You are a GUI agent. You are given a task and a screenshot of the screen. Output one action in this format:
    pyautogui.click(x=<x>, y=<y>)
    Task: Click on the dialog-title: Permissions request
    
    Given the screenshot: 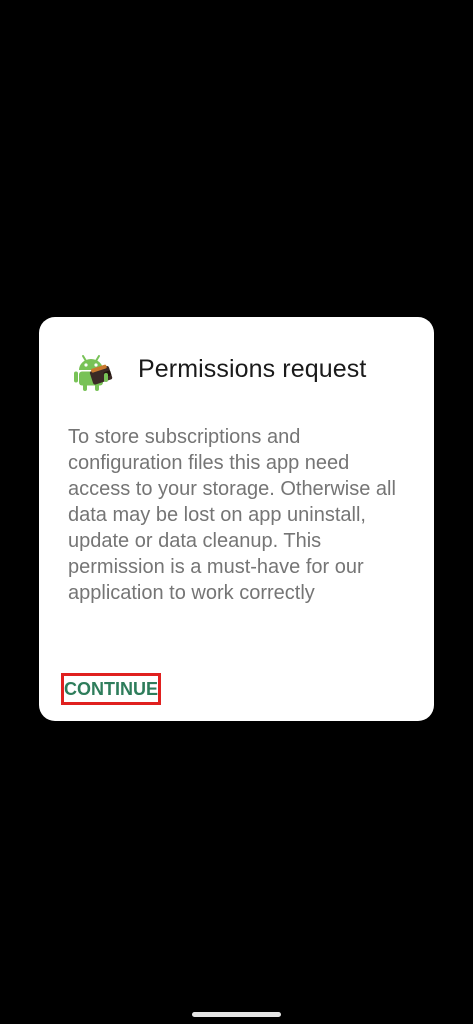 What is the action you would take?
    pyautogui.click(x=252, y=369)
    